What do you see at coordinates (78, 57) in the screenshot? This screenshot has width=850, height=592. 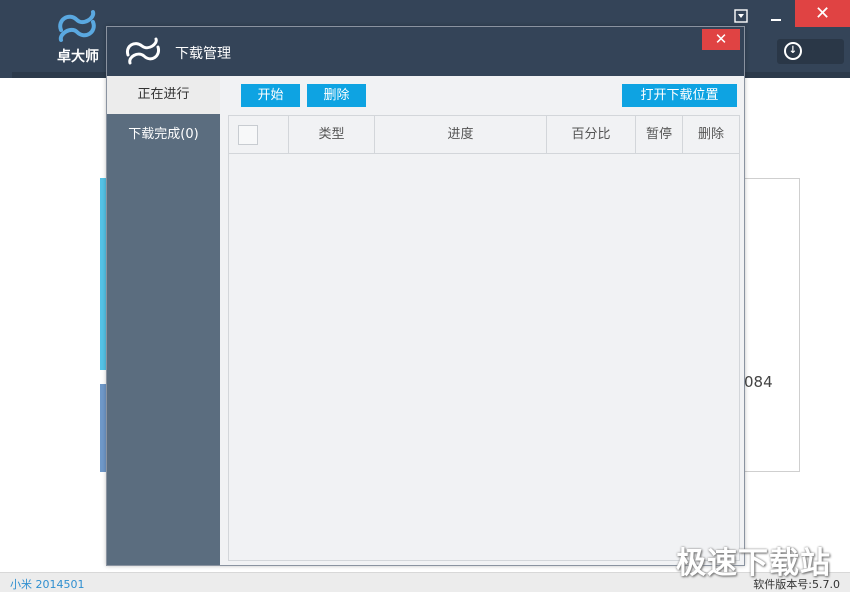 I see `app-logo-text: 卓大师` at bounding box center [78, 57].